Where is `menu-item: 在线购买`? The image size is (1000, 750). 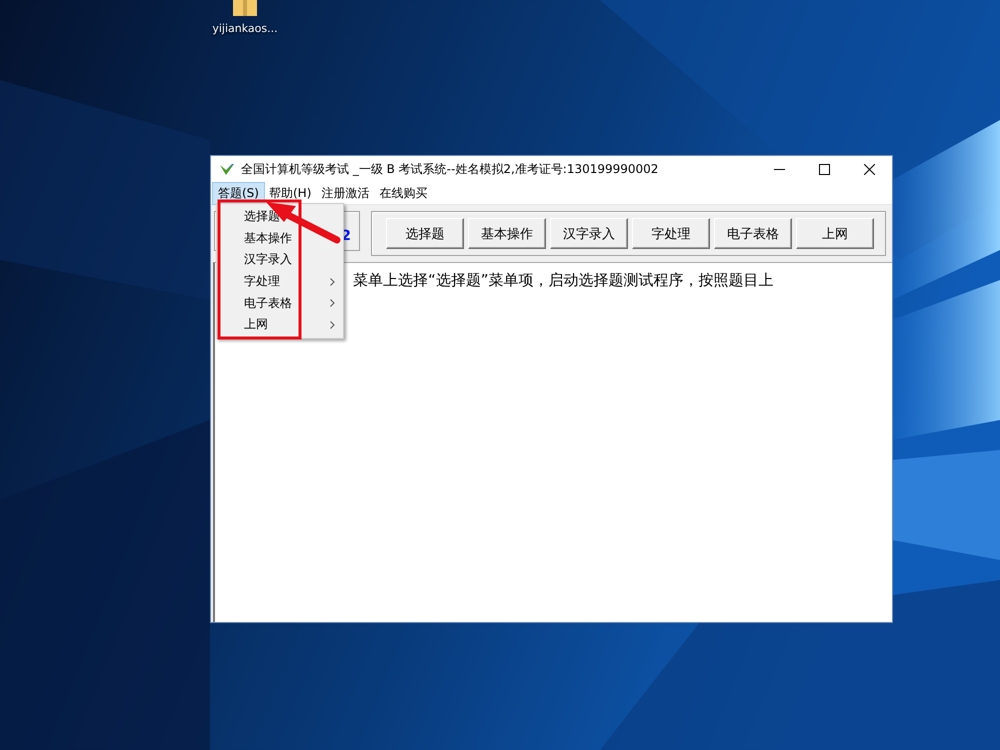
menu-item: 在线购买 is located at coordinates (403, 193).